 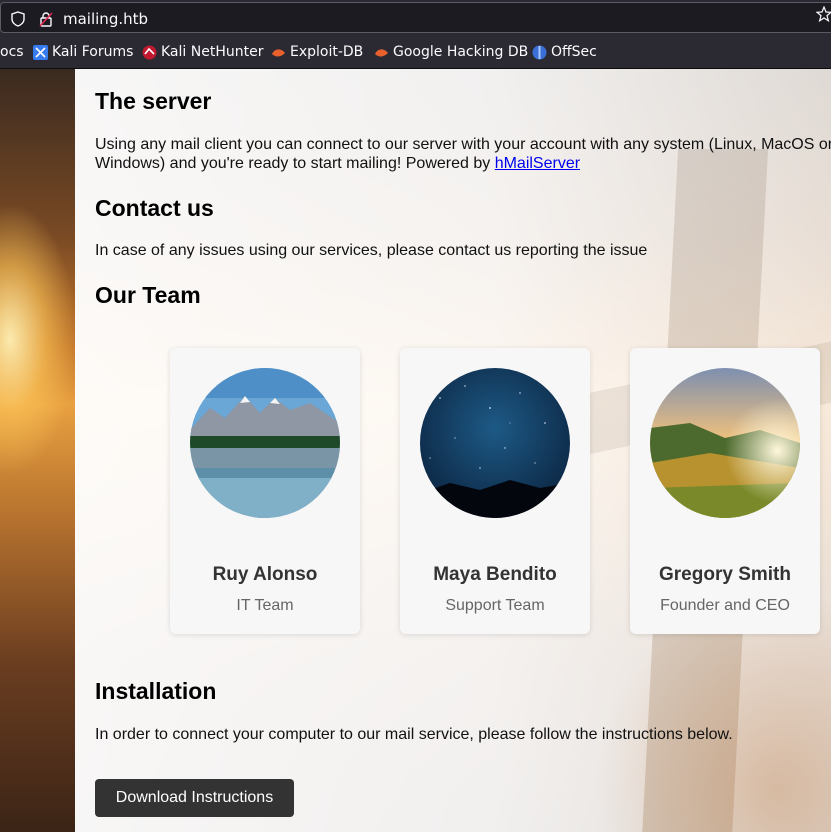 What do you see at coordinates (149, 54) in the screenshot?
I see `kali-nethunter-icon` at bounding box center [149, 54].